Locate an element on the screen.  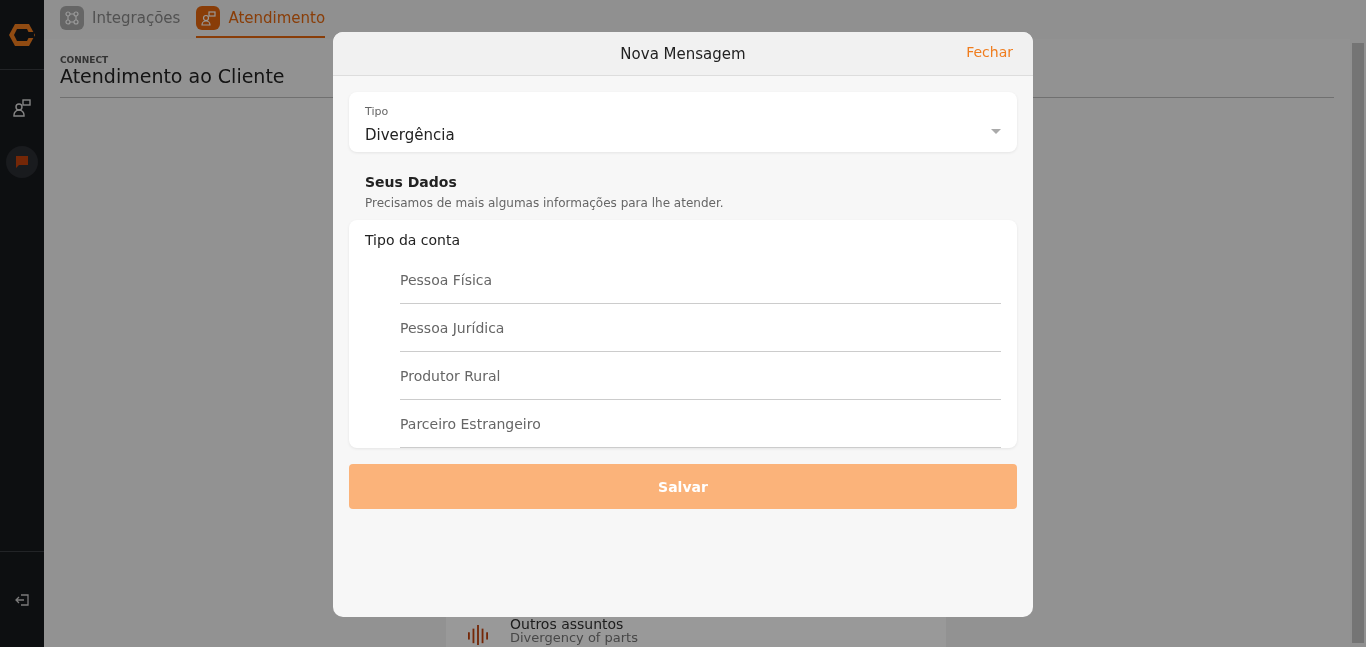
section-title: Seus Dados is located at coordinates (411, 182).